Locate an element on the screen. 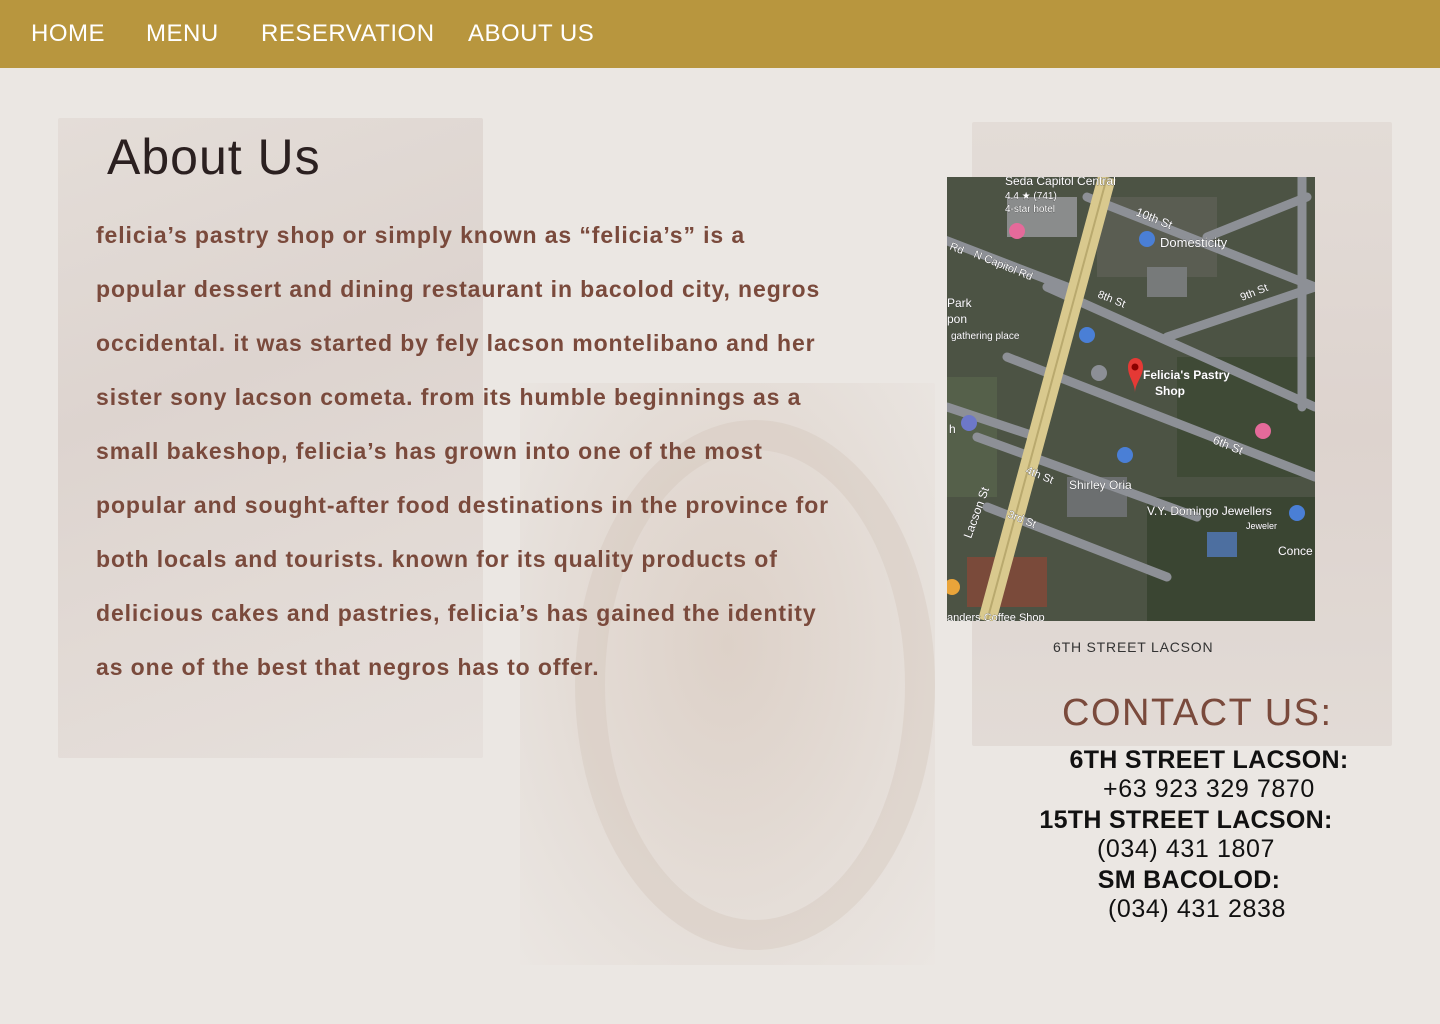  contact-entry-15th: 15TH STREET LACSON: (034) 431 1807 is located at coordinates (1195, 835).